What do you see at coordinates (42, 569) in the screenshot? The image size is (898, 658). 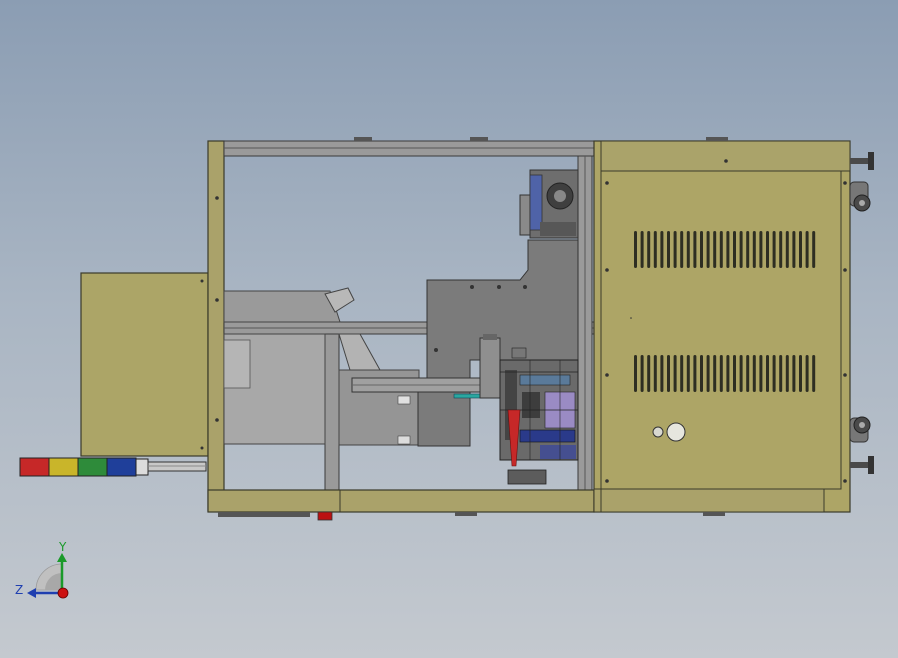 I see `triad-icon: Y Z` at bounding box center [42, 569].